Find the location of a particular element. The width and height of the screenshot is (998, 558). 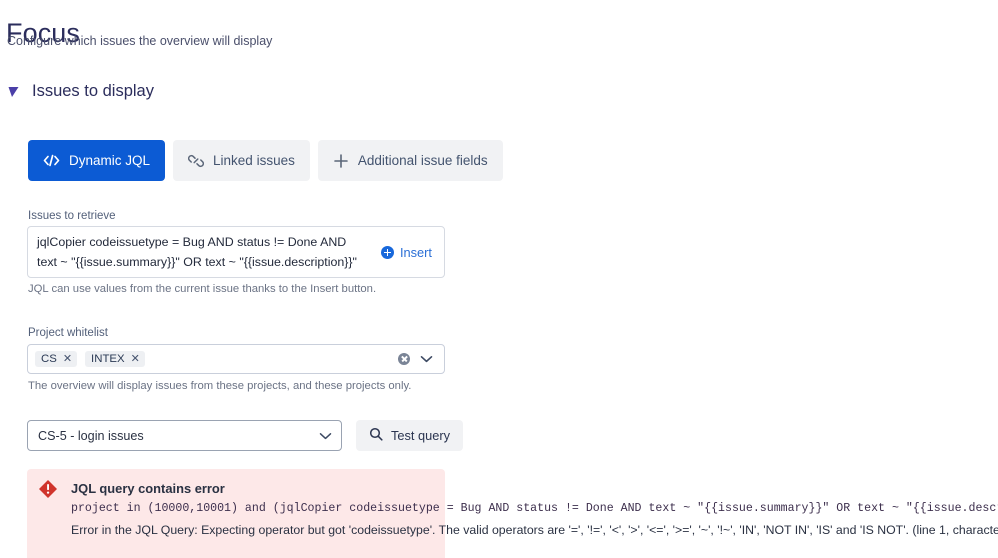

project-tag: INTEX ✕ is located at coordinates (115, 359).